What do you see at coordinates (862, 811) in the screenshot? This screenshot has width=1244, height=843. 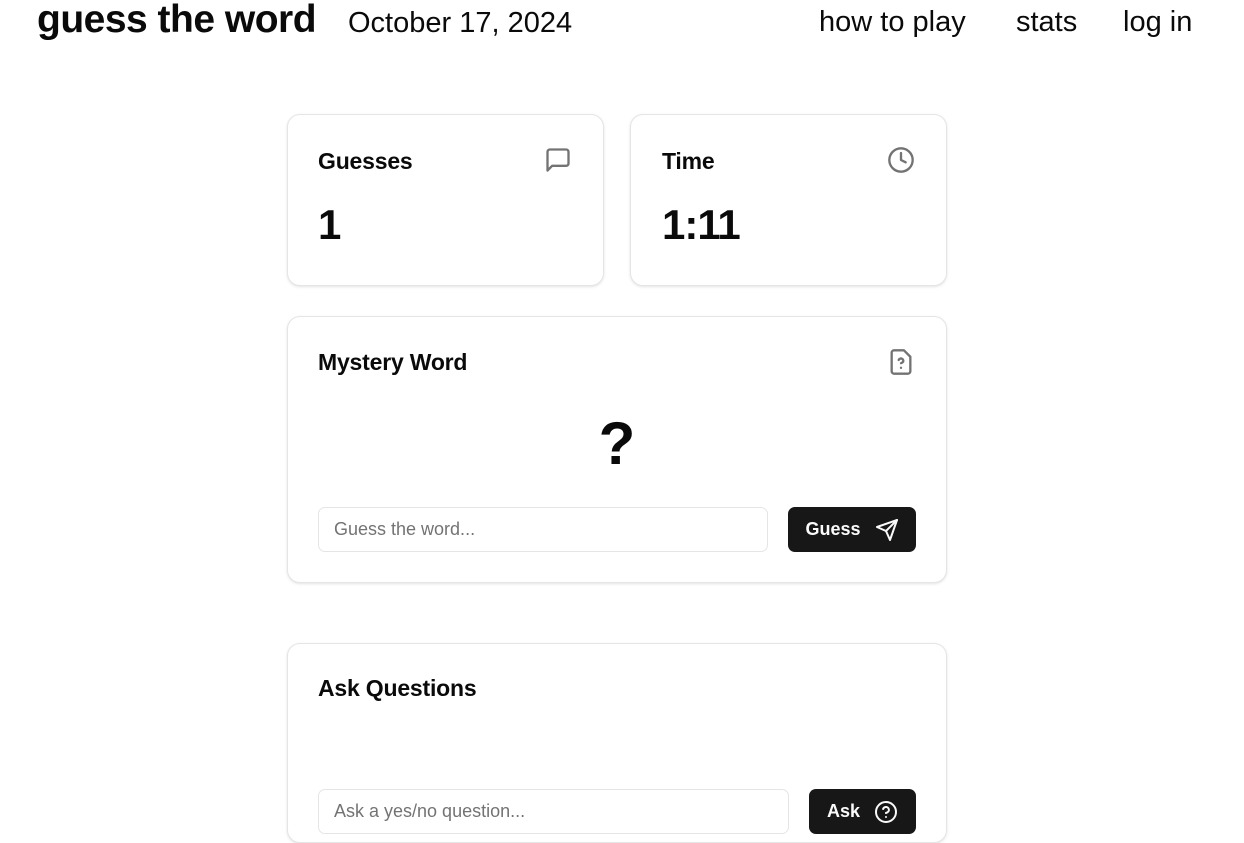 I see `ask-button: Ask` at bounding box center [862, 811].